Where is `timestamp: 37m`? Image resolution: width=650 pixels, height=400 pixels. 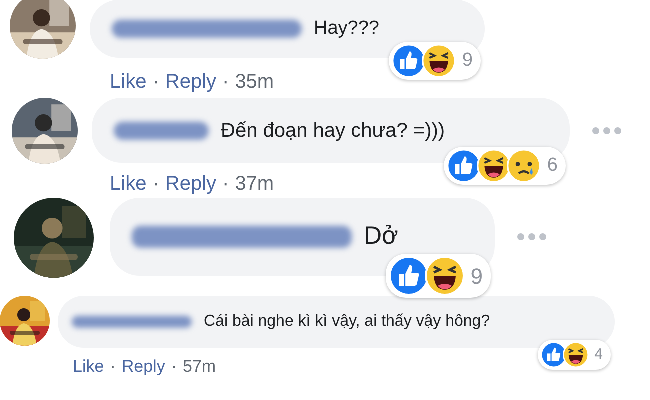 timestamp: 37m is located at coordinates (254, 184).